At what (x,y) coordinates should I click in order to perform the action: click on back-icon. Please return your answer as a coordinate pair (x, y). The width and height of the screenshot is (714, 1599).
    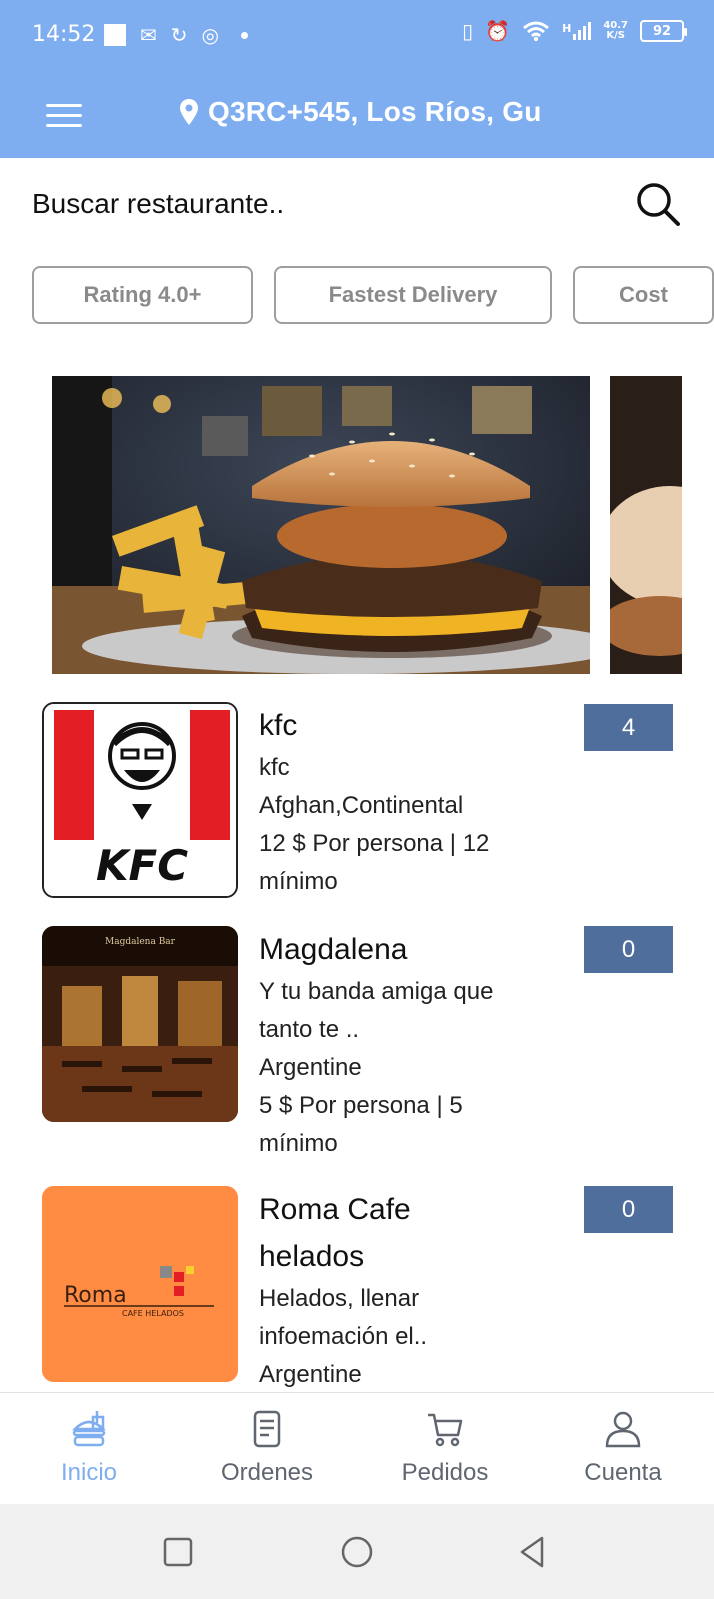
    Looking at the image, I should click on (532, 1552).